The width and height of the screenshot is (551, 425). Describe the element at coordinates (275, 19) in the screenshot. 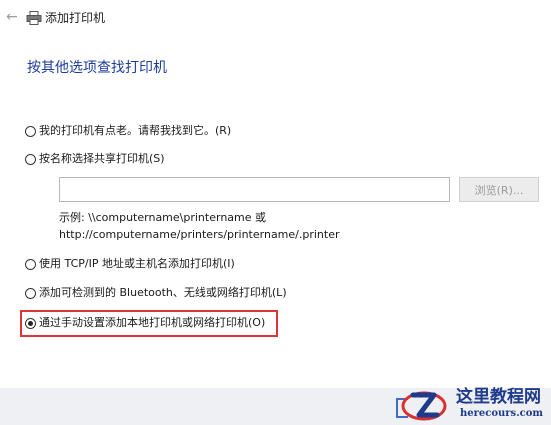

I see `title-bar: ← 添加打印机` at that location.